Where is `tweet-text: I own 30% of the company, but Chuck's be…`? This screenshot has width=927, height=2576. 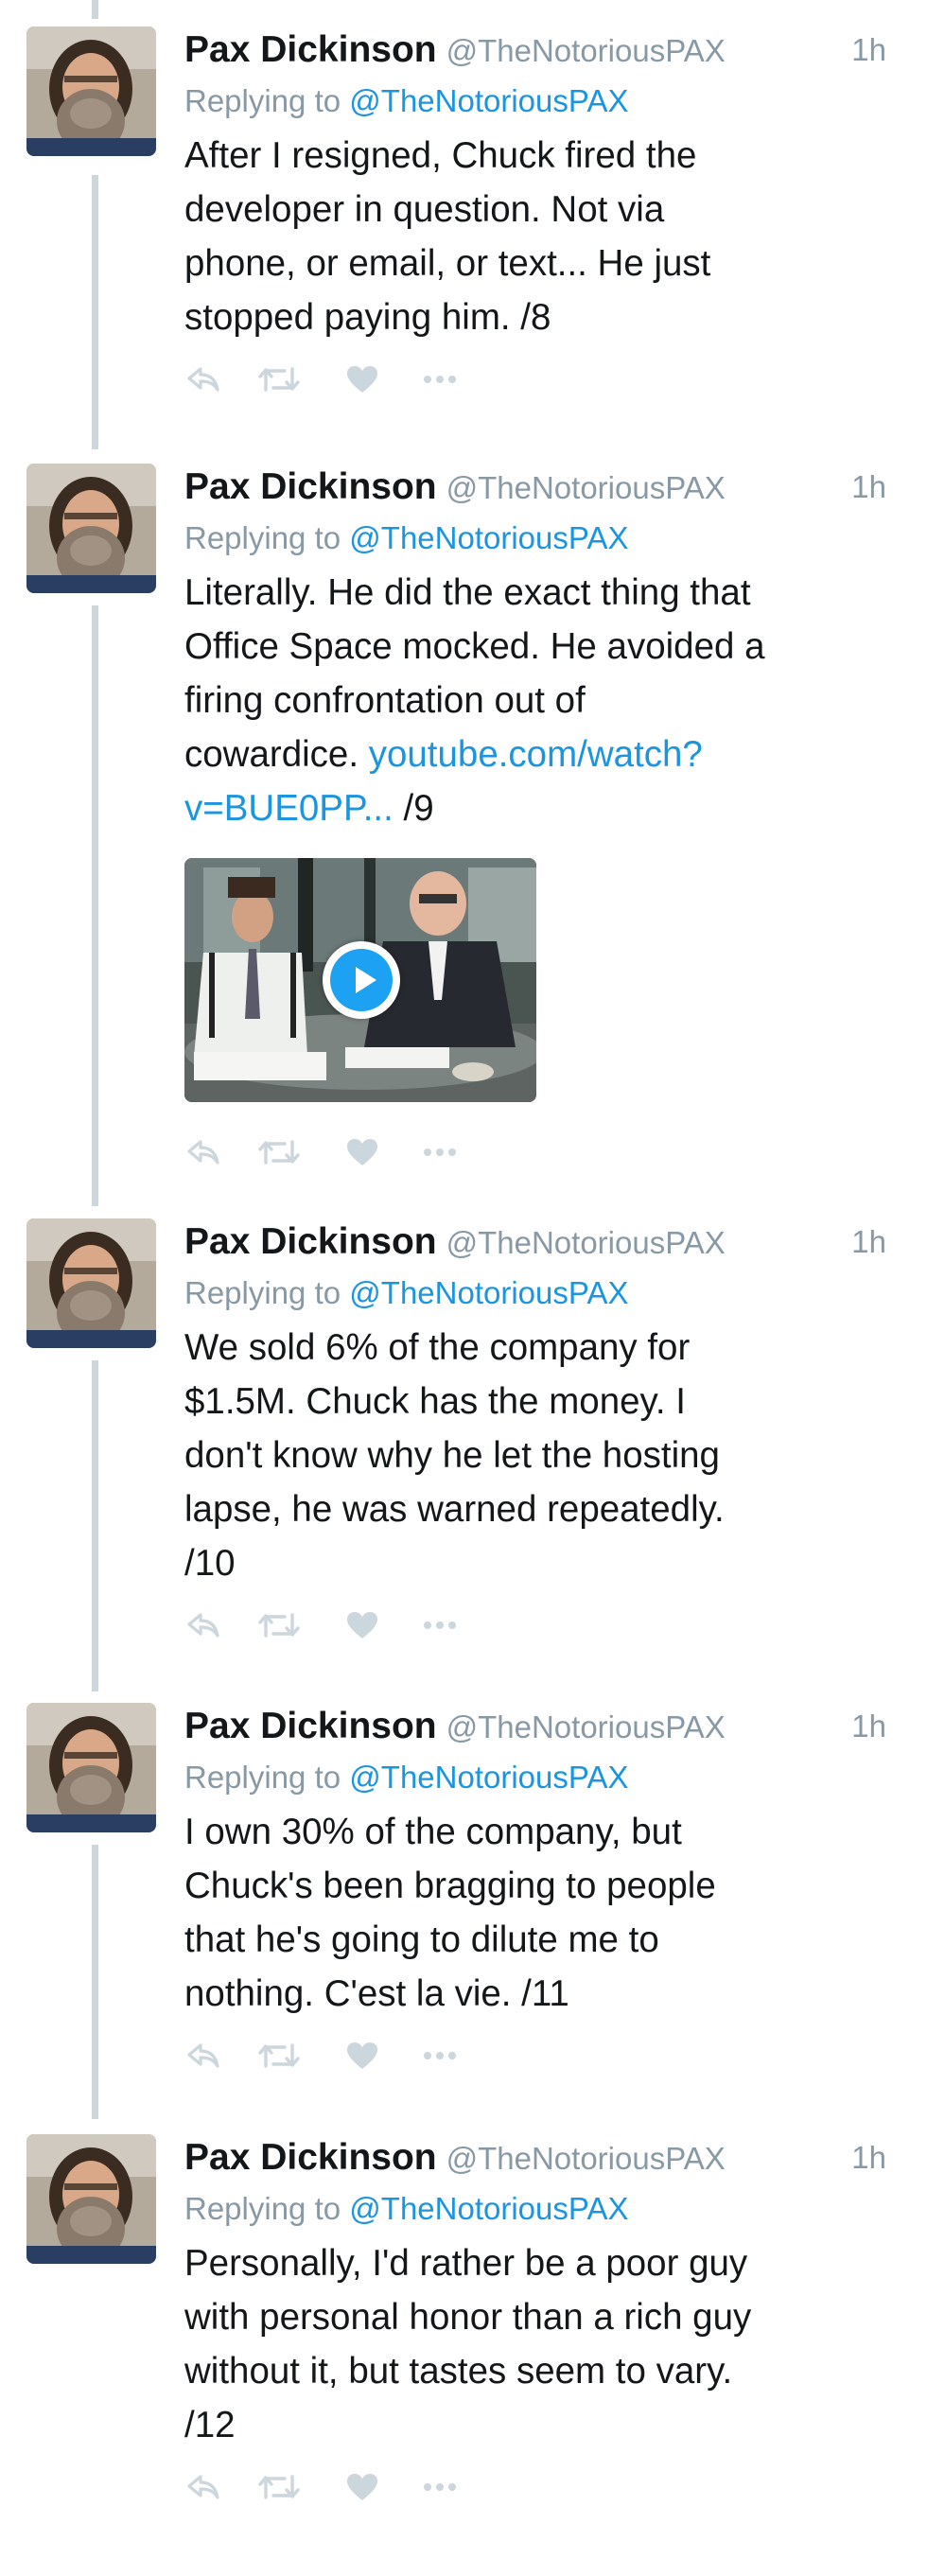
tweet-text: I own 30% of the company, but Chuck's be… is located at coordinates (543, 1913).